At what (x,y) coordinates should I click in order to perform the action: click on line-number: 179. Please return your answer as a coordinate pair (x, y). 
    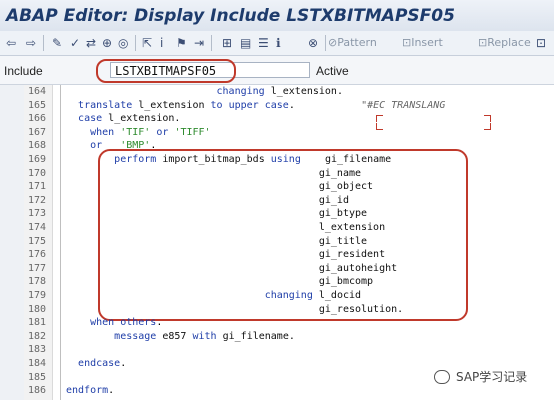
    Looking at the image, I should click on (36, 295).